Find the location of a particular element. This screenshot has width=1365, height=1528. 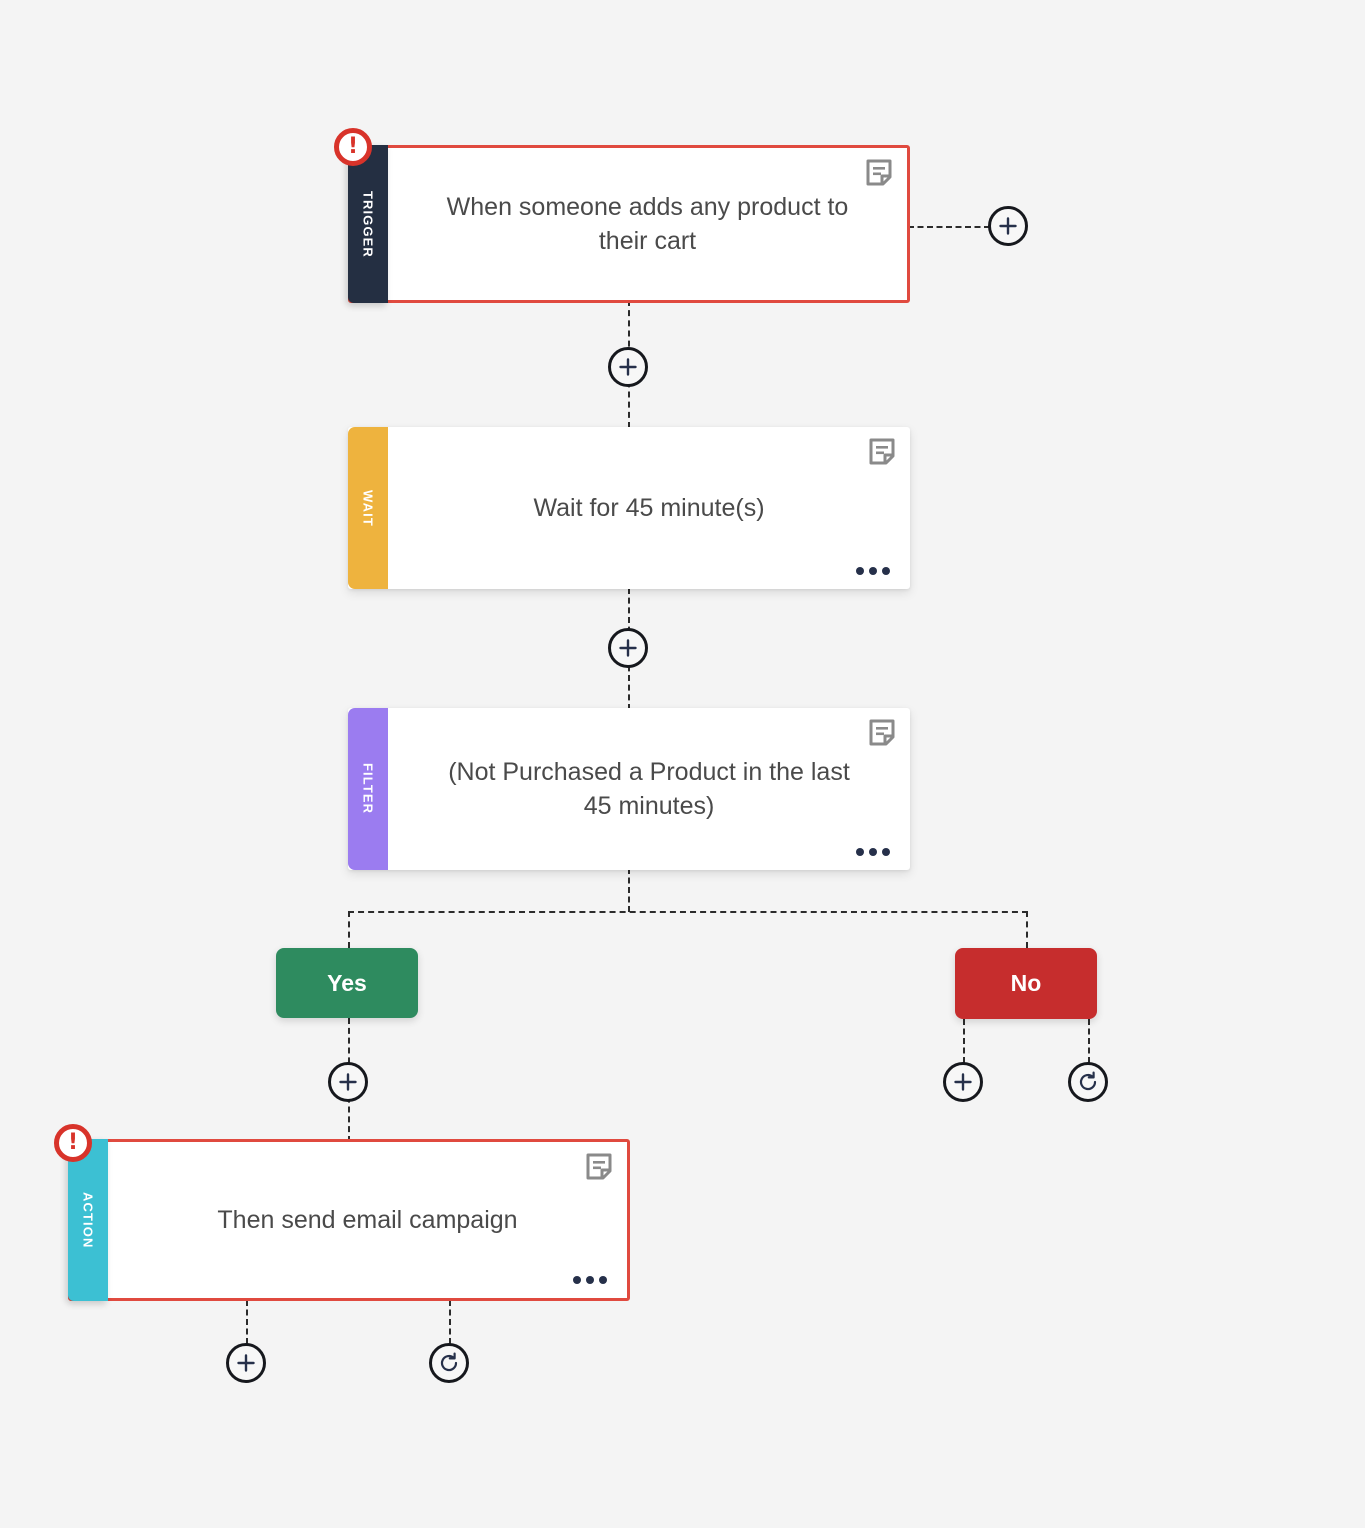

node-wait: WAIT Wait for 45 minute(s) is located at coordinates (629, 508).